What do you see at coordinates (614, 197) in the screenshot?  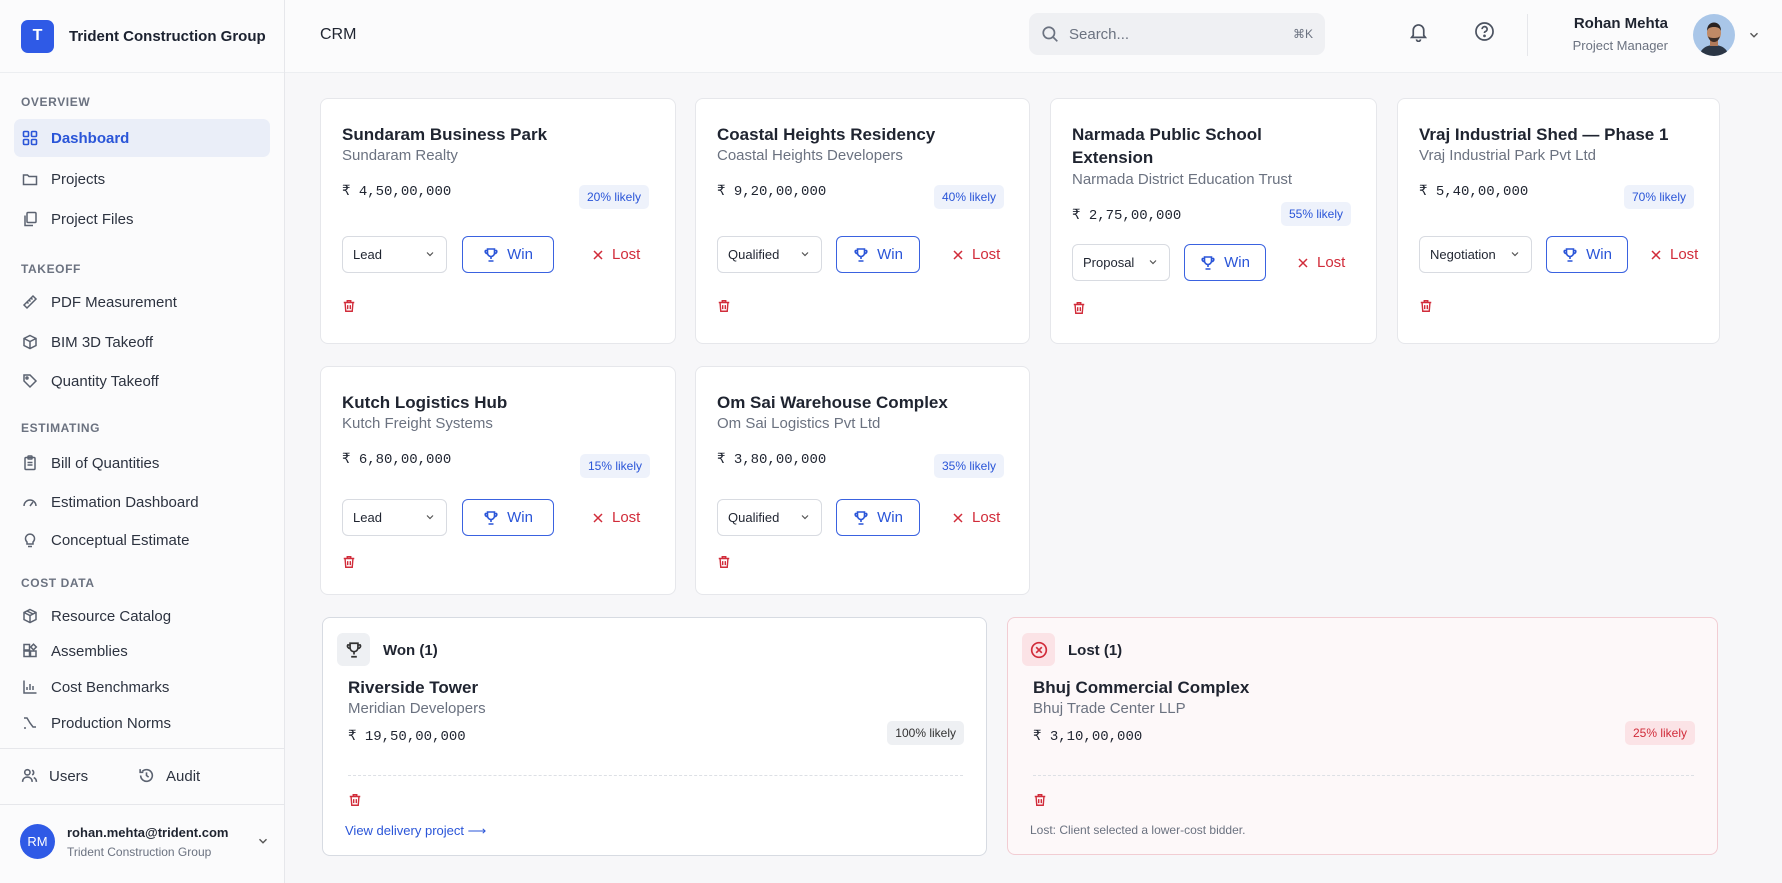 I see `likelihood-badge: 20% likely` at bounding box center [614, 197].